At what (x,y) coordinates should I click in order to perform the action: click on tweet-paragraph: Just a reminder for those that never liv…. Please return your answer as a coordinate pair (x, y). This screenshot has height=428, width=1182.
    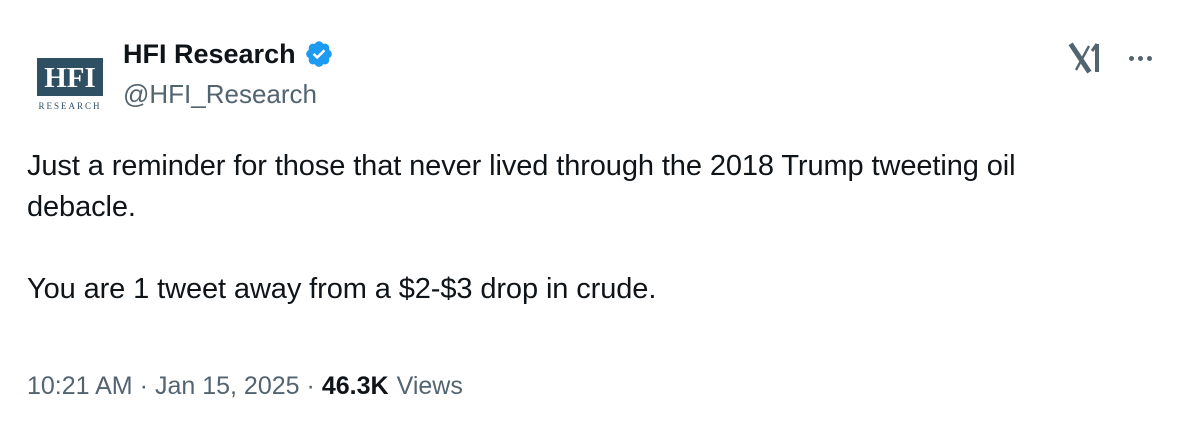
    Looking at the image, I should click on (521, 186).